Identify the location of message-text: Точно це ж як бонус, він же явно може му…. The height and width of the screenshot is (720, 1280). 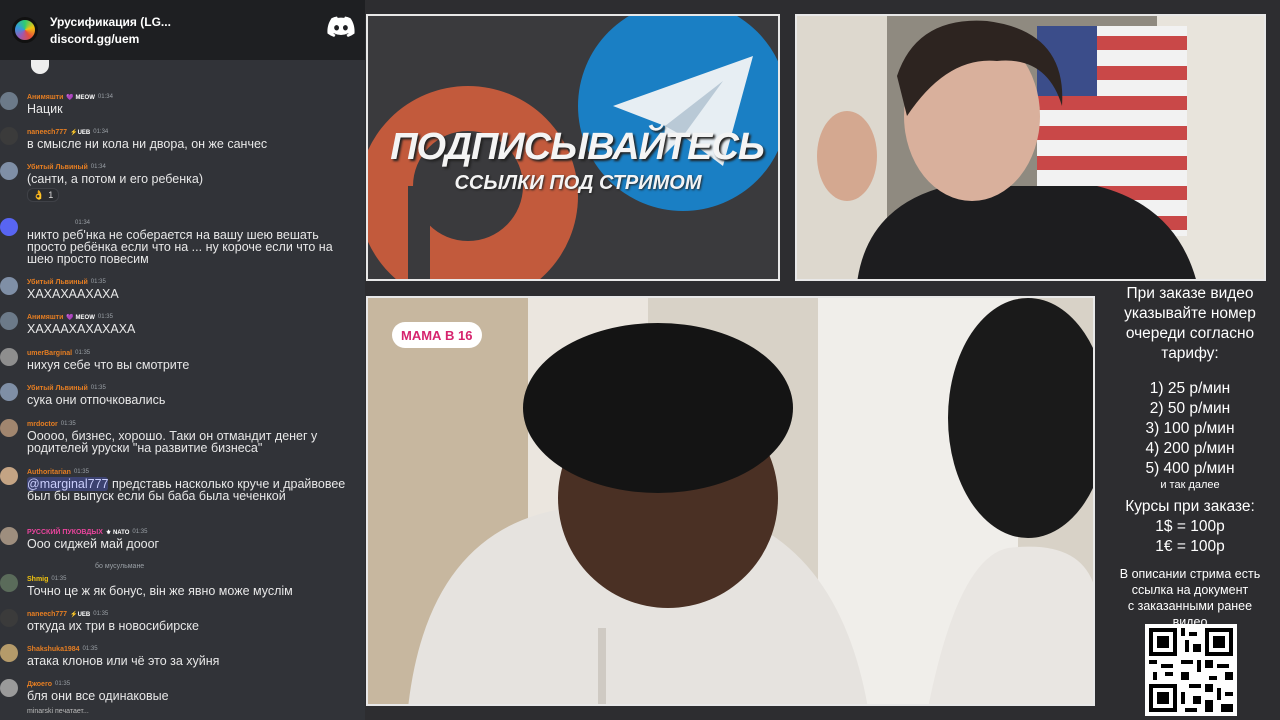
(160, 591).